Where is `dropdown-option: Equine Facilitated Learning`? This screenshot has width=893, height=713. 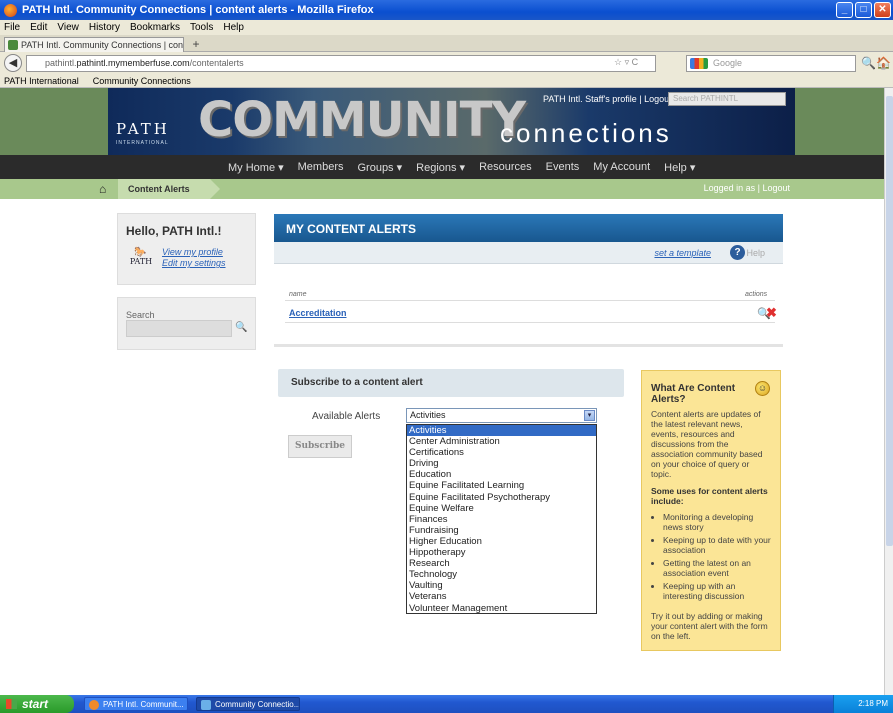 dropdown-option: Equine Facilitated Learning is located at coordinates (501, 485).